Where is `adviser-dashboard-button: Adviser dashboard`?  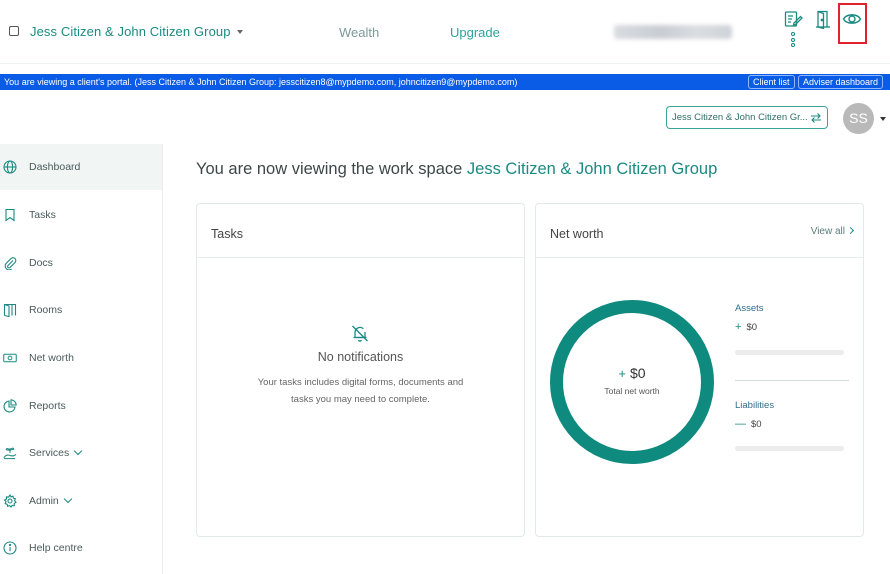 adviser-dashboard-button: Adviser dashboard is located at coordinates (841, 82).